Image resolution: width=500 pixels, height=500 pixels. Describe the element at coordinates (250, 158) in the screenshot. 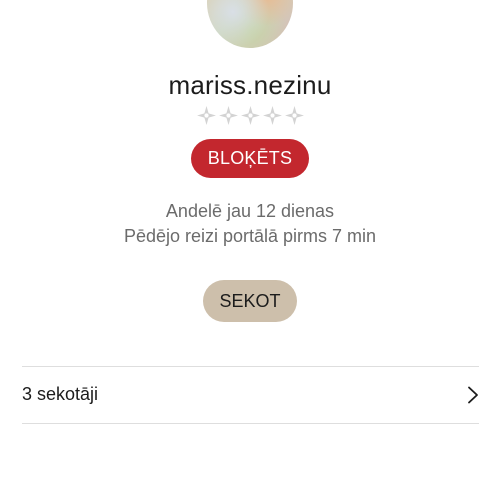

I see `blocked-status-badge: BLOĶĒTS` at that location.